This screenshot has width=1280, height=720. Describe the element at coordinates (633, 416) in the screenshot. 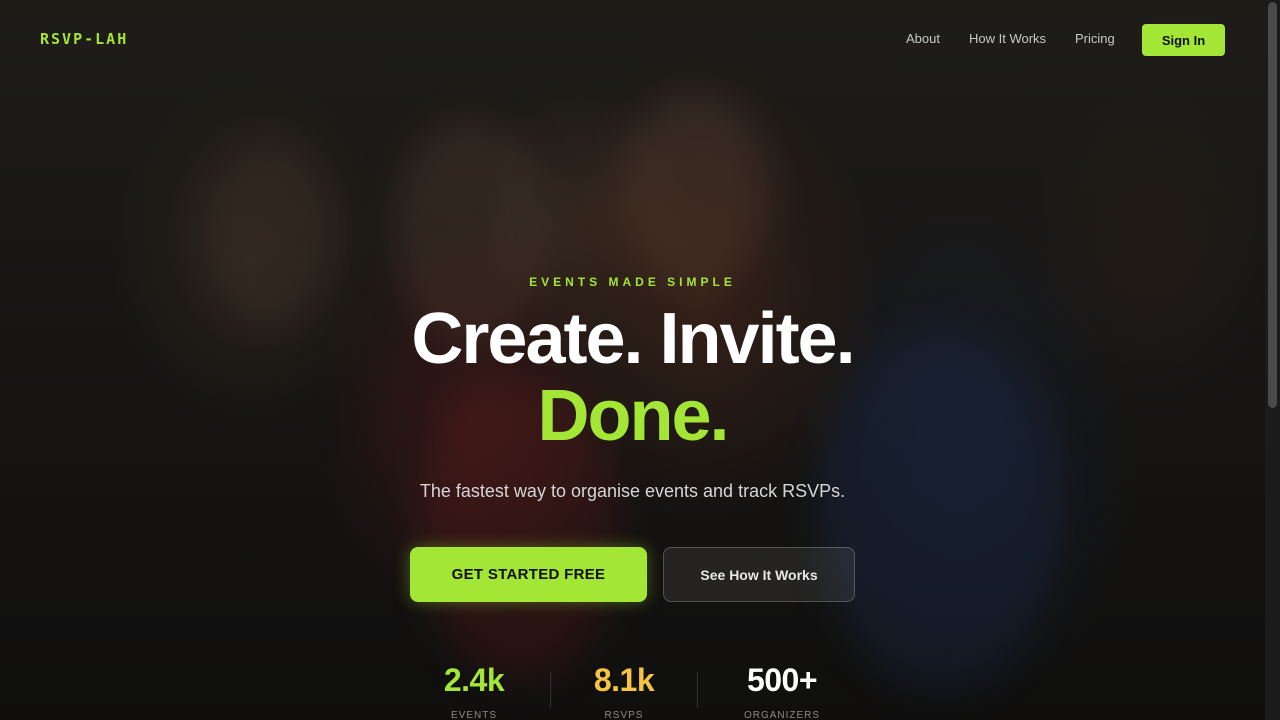

I see `hero-headline-accent: Done.` at that location.